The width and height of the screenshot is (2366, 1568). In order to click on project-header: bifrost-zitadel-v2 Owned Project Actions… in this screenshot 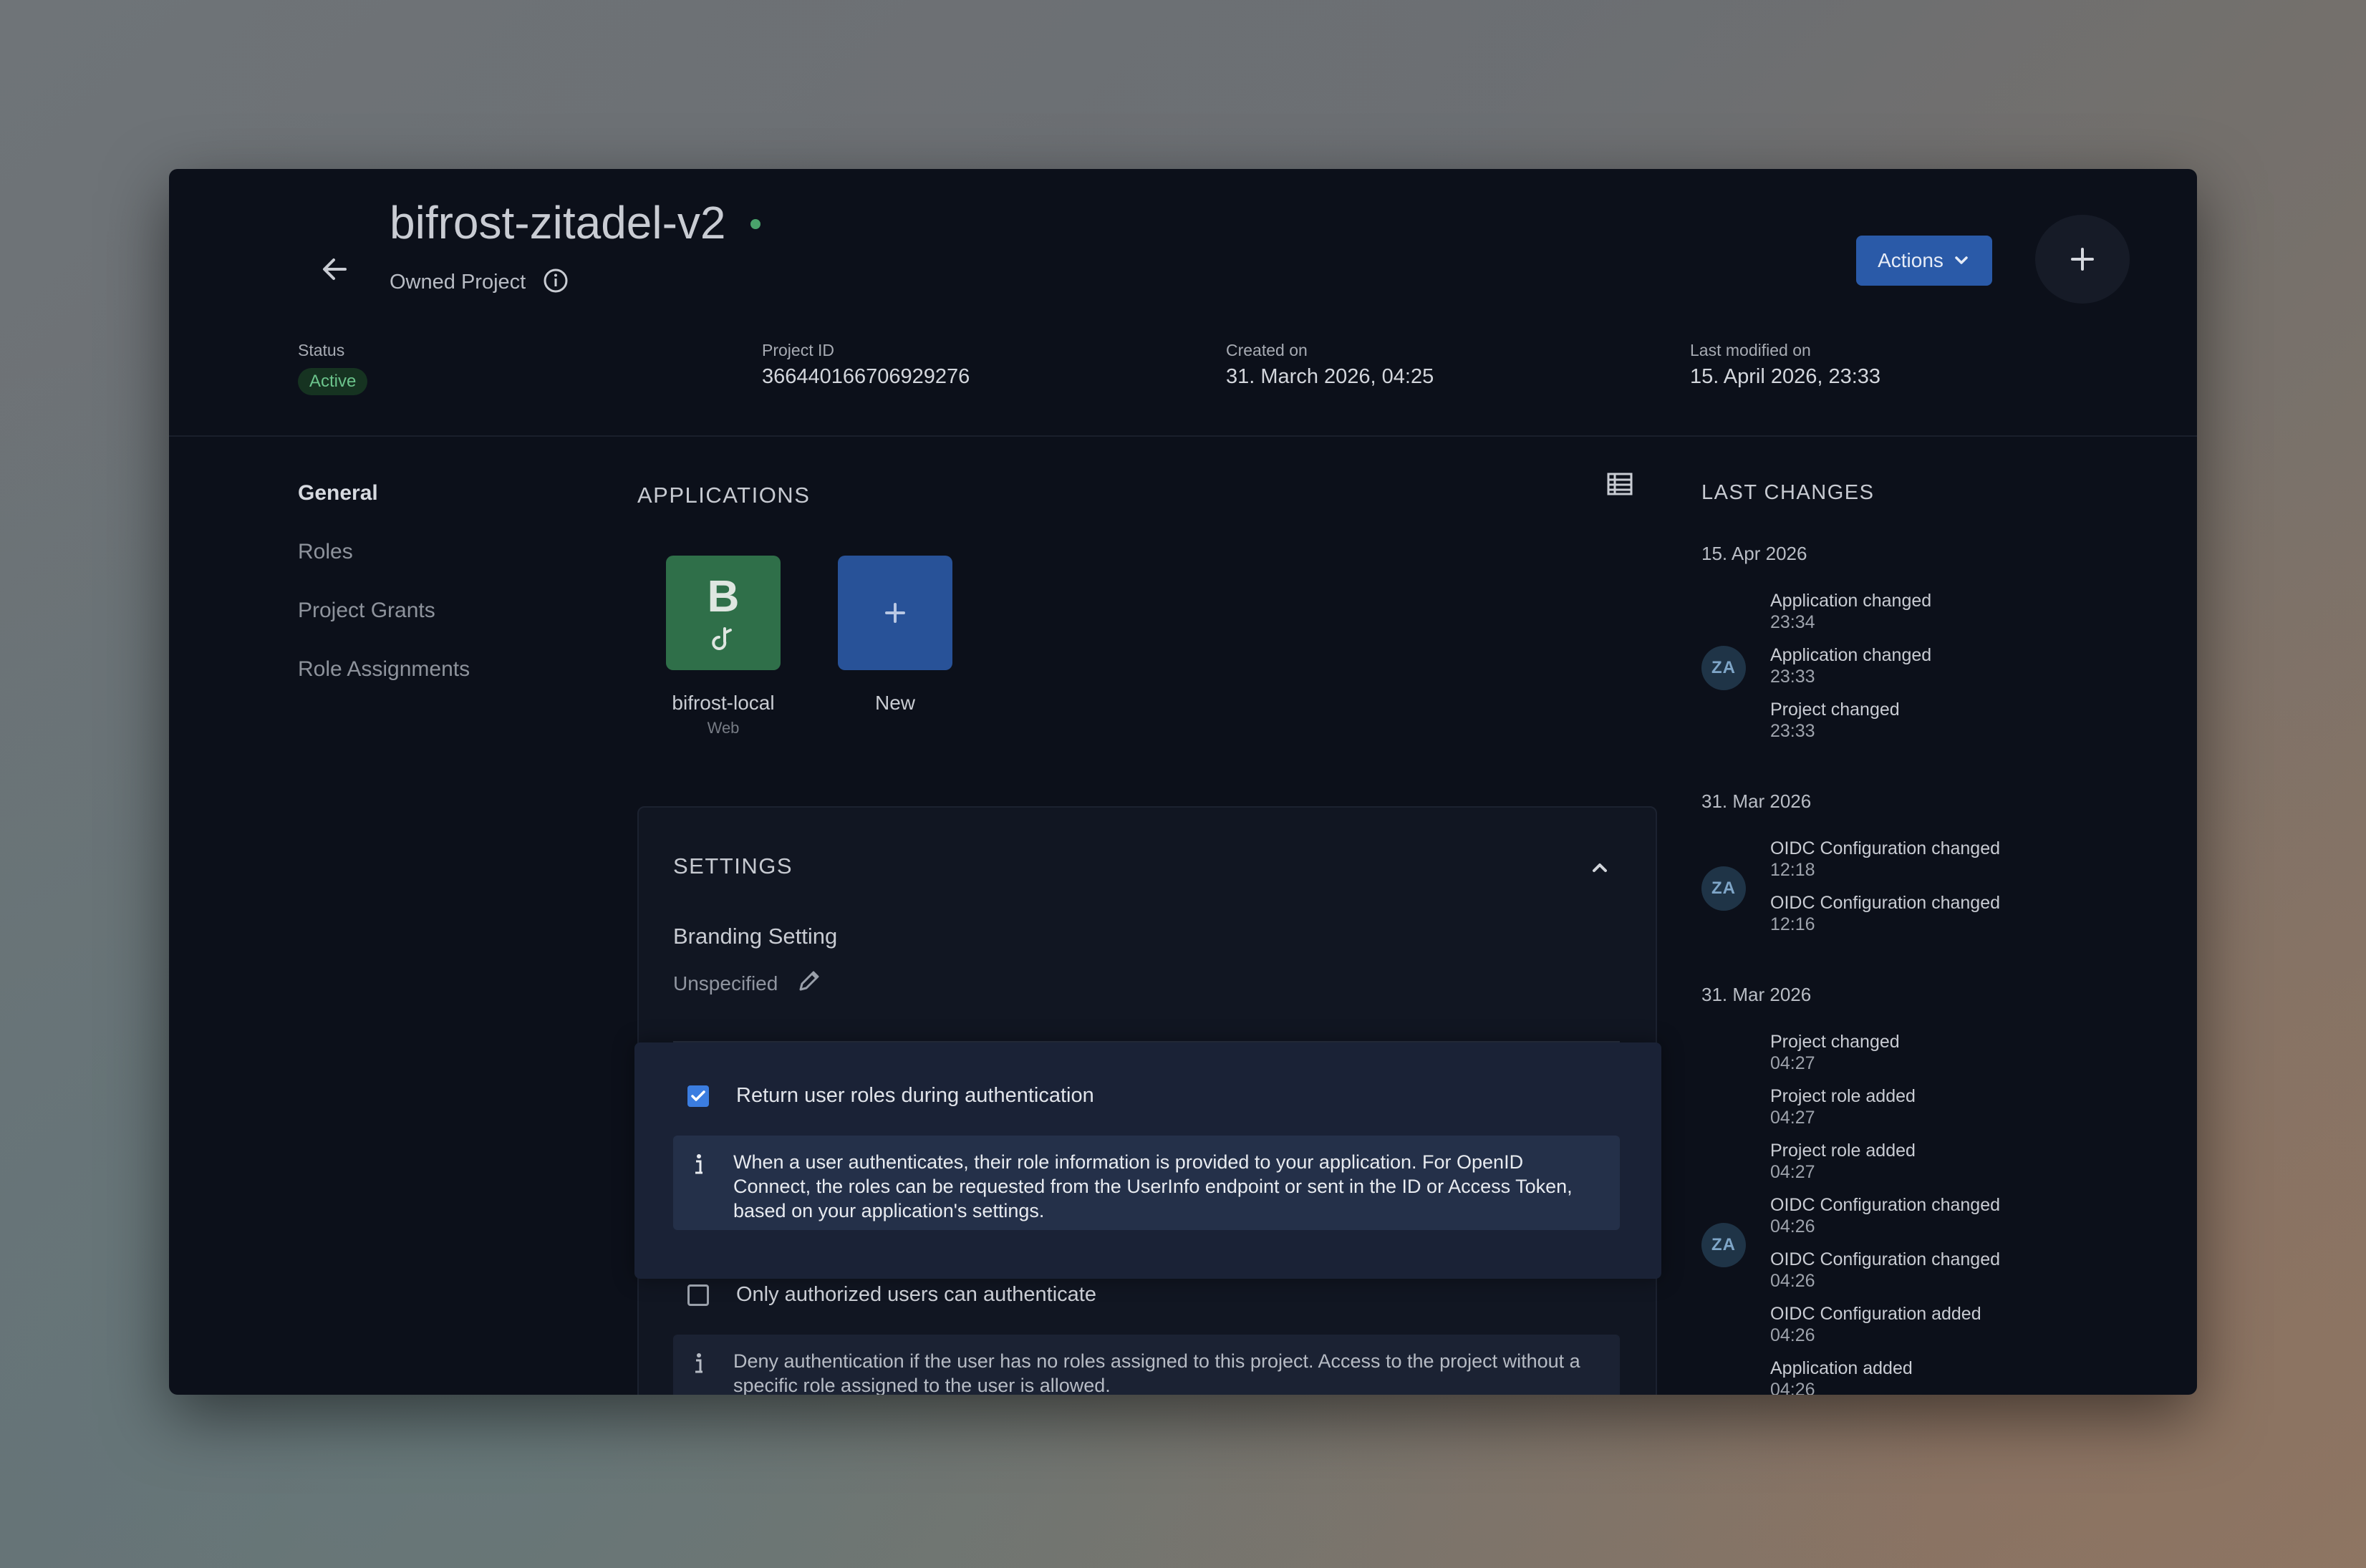, I will do `click(1183, 303)`.